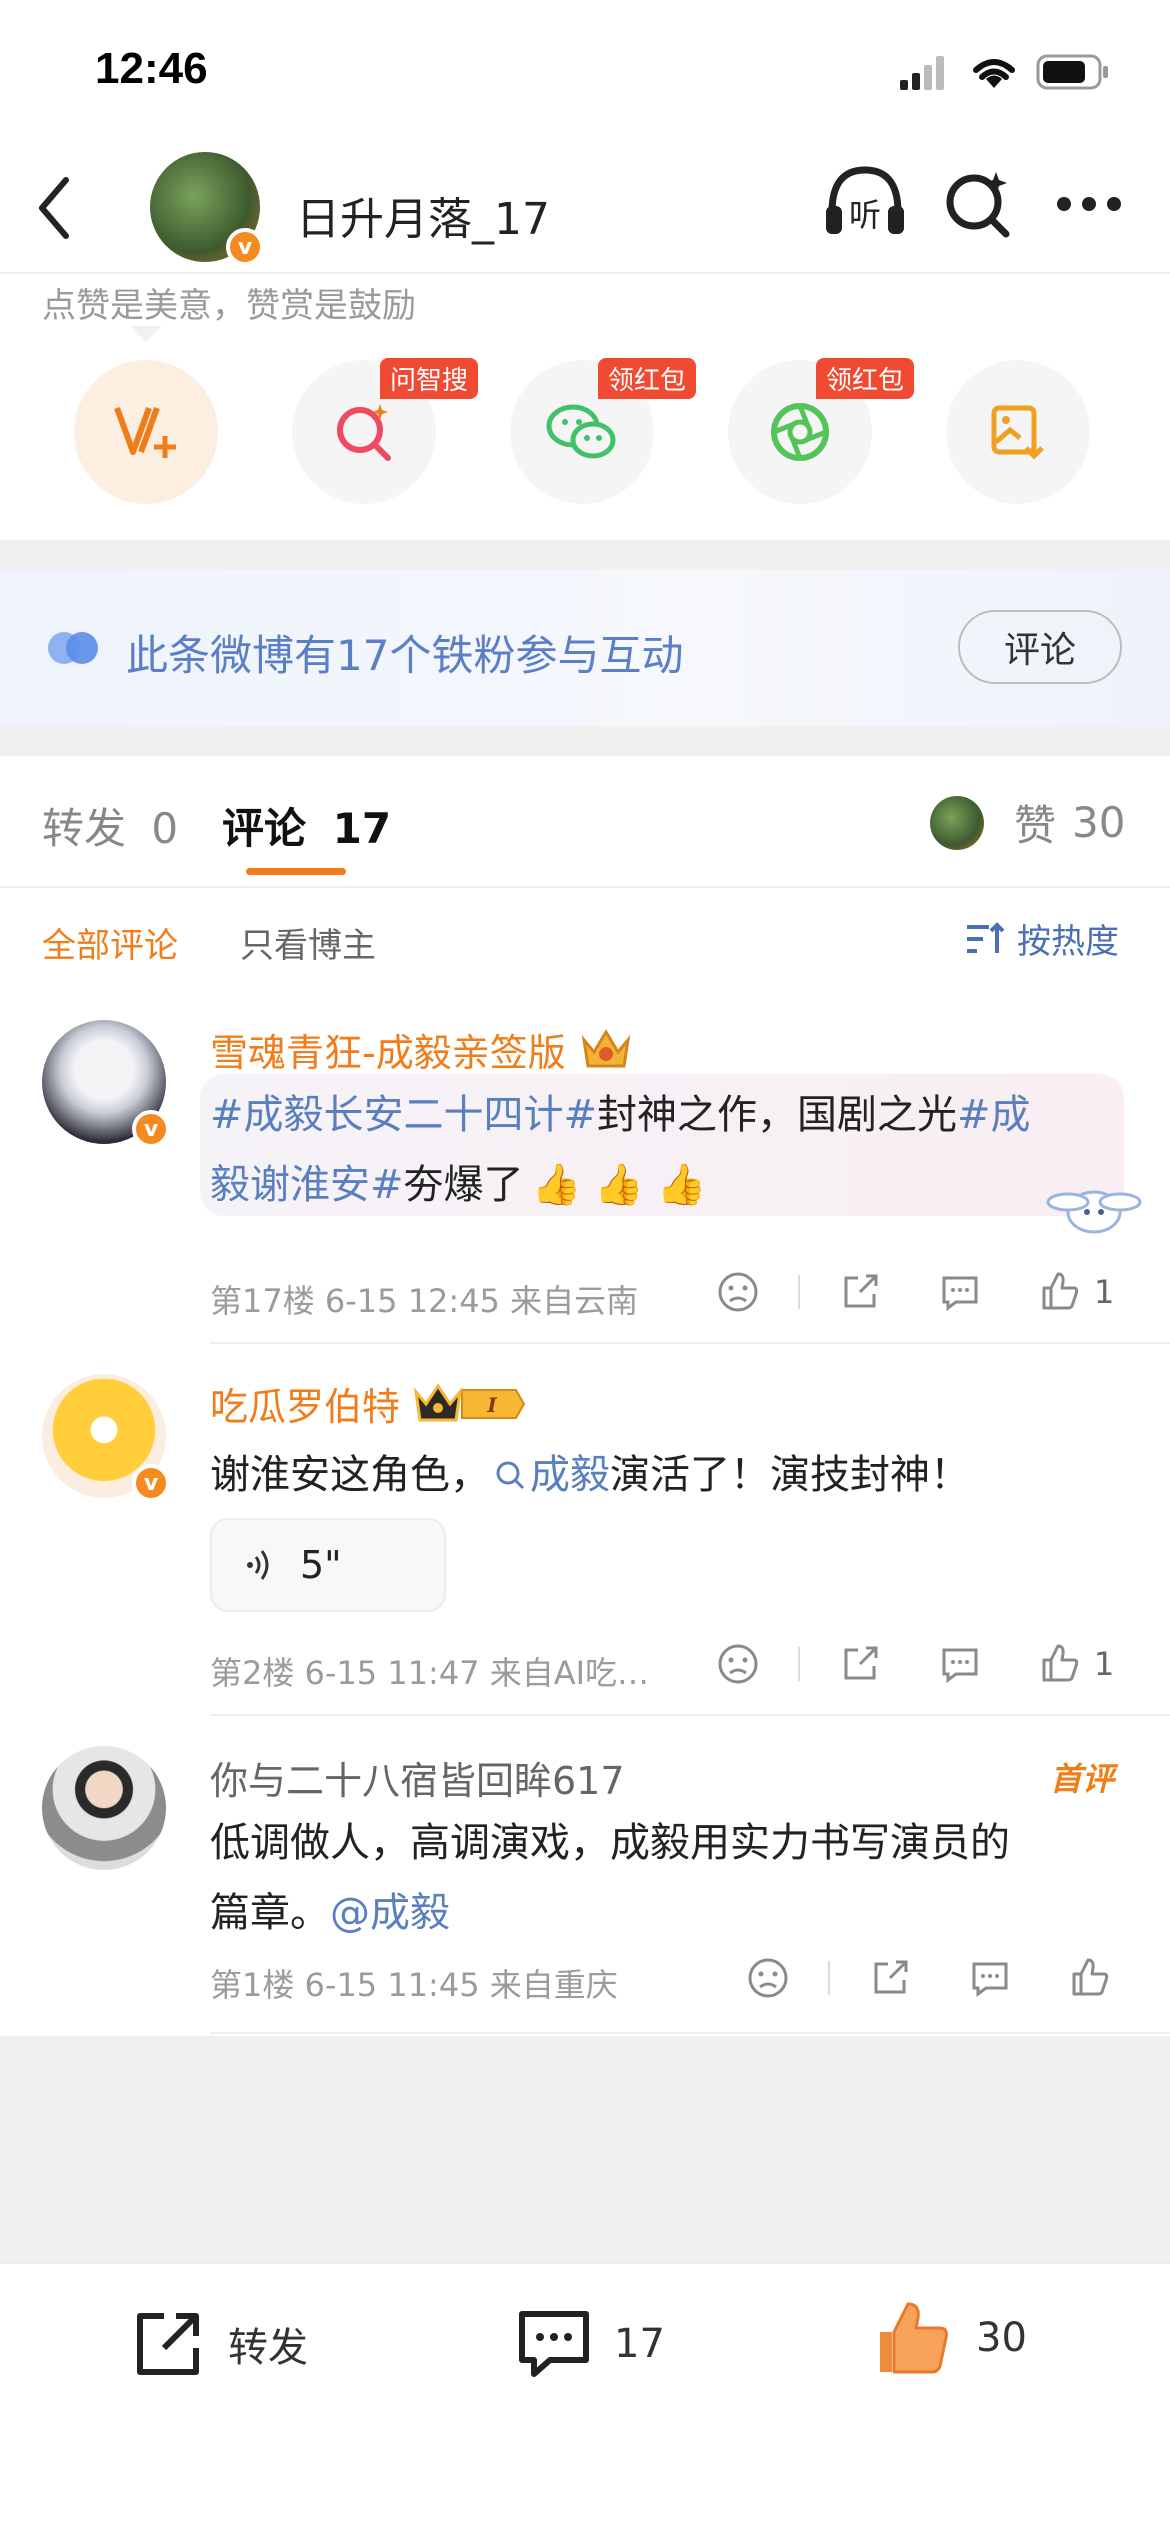 The height and width of the screenshot is (2534, 1170). Describe the element at coordinates (585, 273) in the screenshot. I see `nav-divider` at that location.